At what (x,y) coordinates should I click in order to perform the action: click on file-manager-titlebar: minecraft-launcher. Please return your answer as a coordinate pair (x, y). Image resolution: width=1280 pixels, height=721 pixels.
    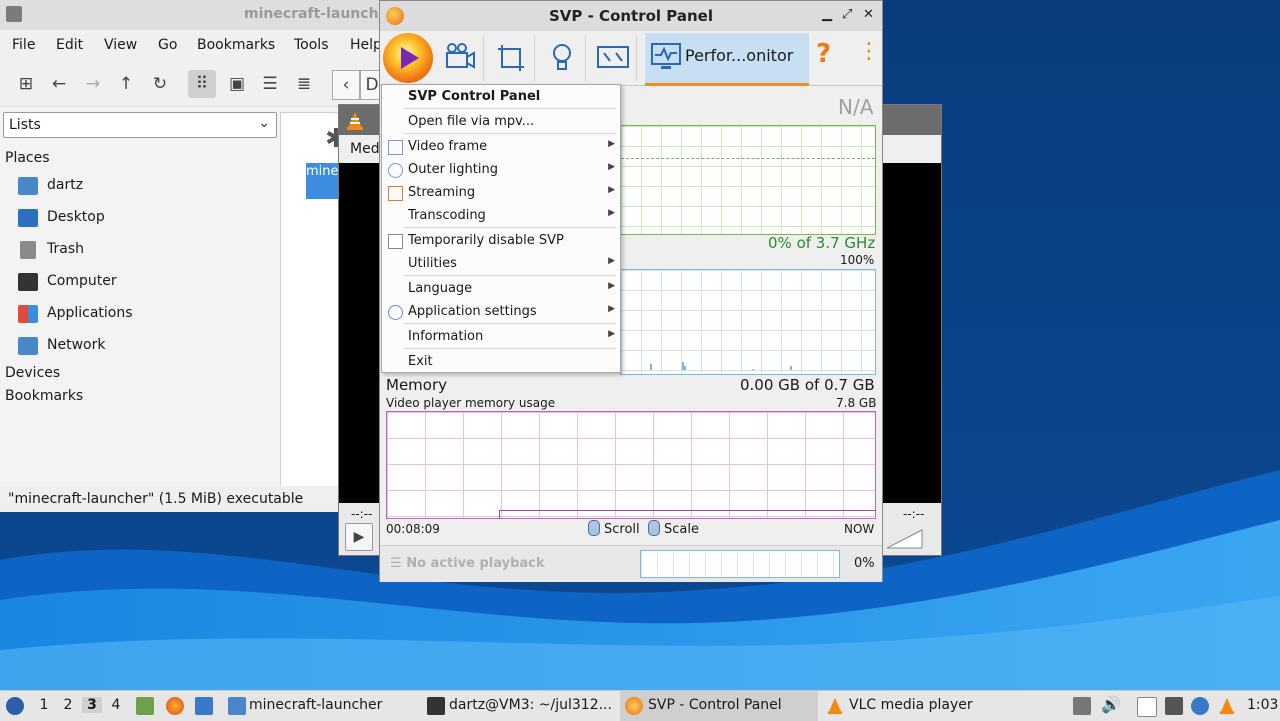
    Looking at the image, I should click on (197, 15).